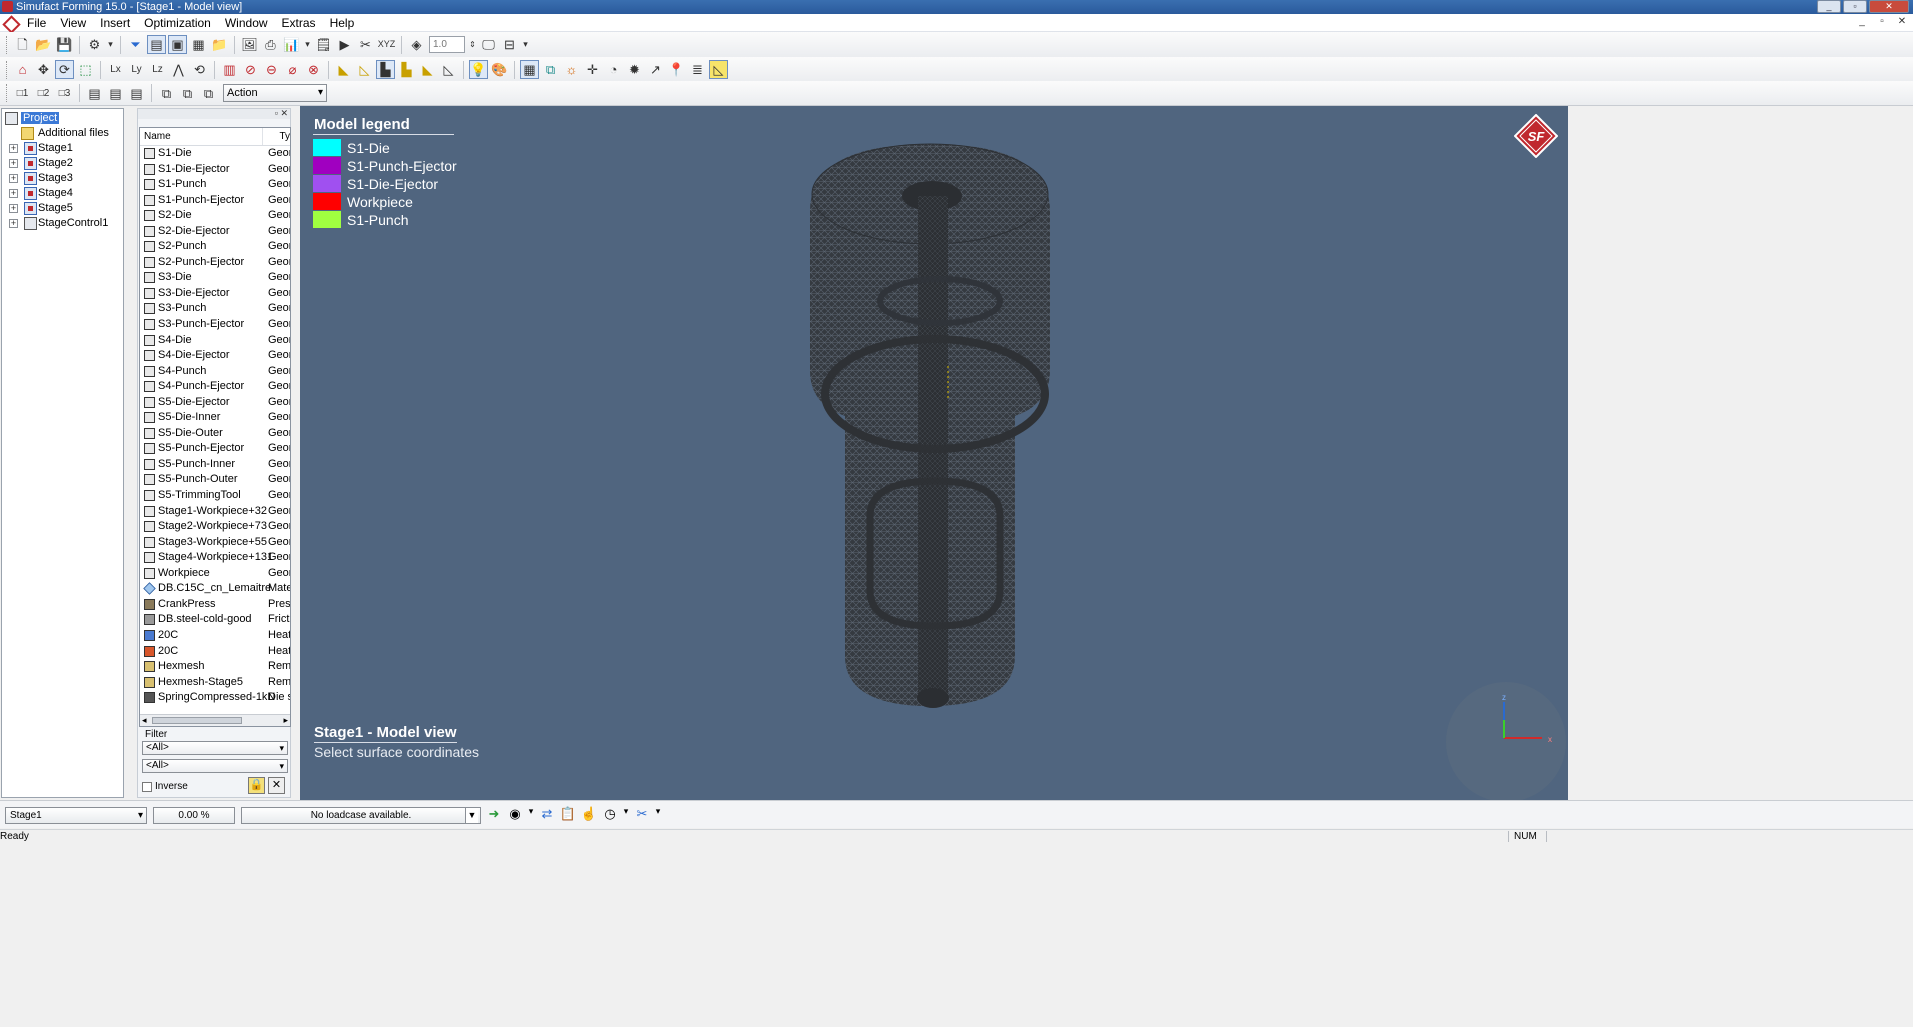 This screenshot has width=1913, height=1027. Describe the element at coordinates (215, 683) in the screenshot. I see `list-item: Hexmesh-Stage5 Reme` at that location.